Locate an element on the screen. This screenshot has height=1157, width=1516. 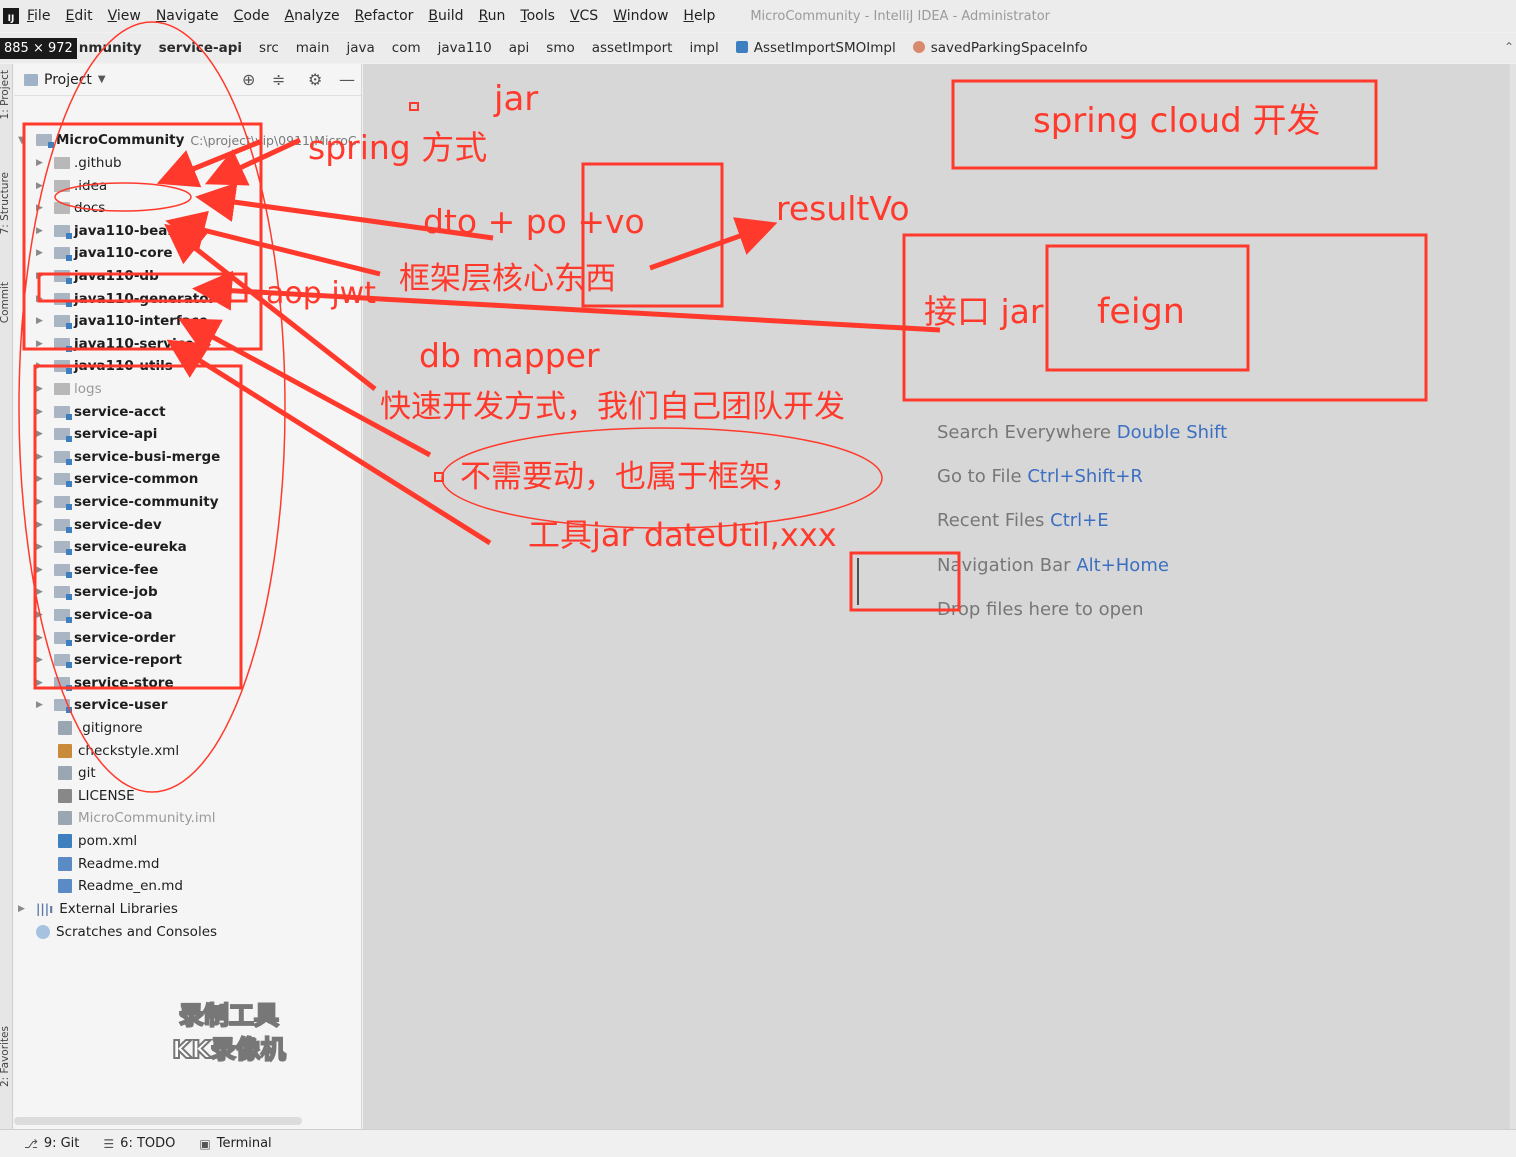
tree-folder-item: ▶ java110-utils is located at coordinates (104, 366).